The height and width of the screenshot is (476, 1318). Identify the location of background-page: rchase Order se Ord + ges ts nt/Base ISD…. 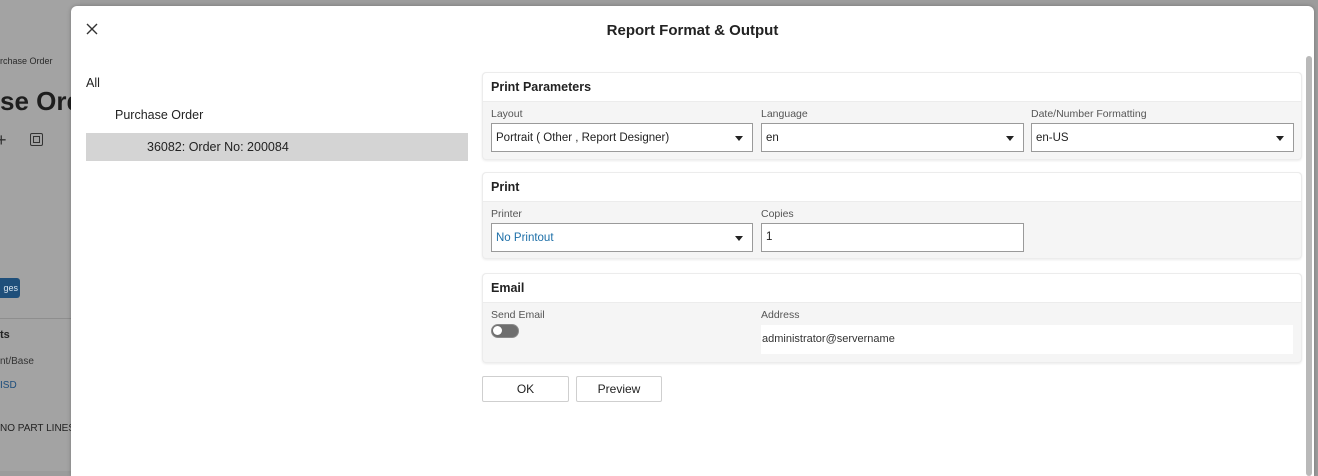
(40, 235).